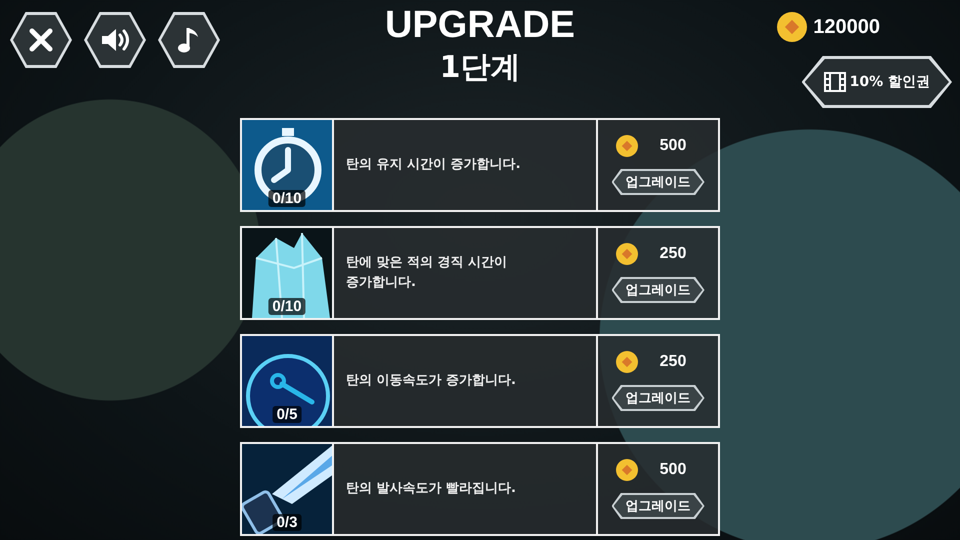  What do you see at coordinates (431, 381) in the screenshot?
I see `upgrade-description: 탄의 이동속도가 증가합니다.` at bounding box center [431, 381].